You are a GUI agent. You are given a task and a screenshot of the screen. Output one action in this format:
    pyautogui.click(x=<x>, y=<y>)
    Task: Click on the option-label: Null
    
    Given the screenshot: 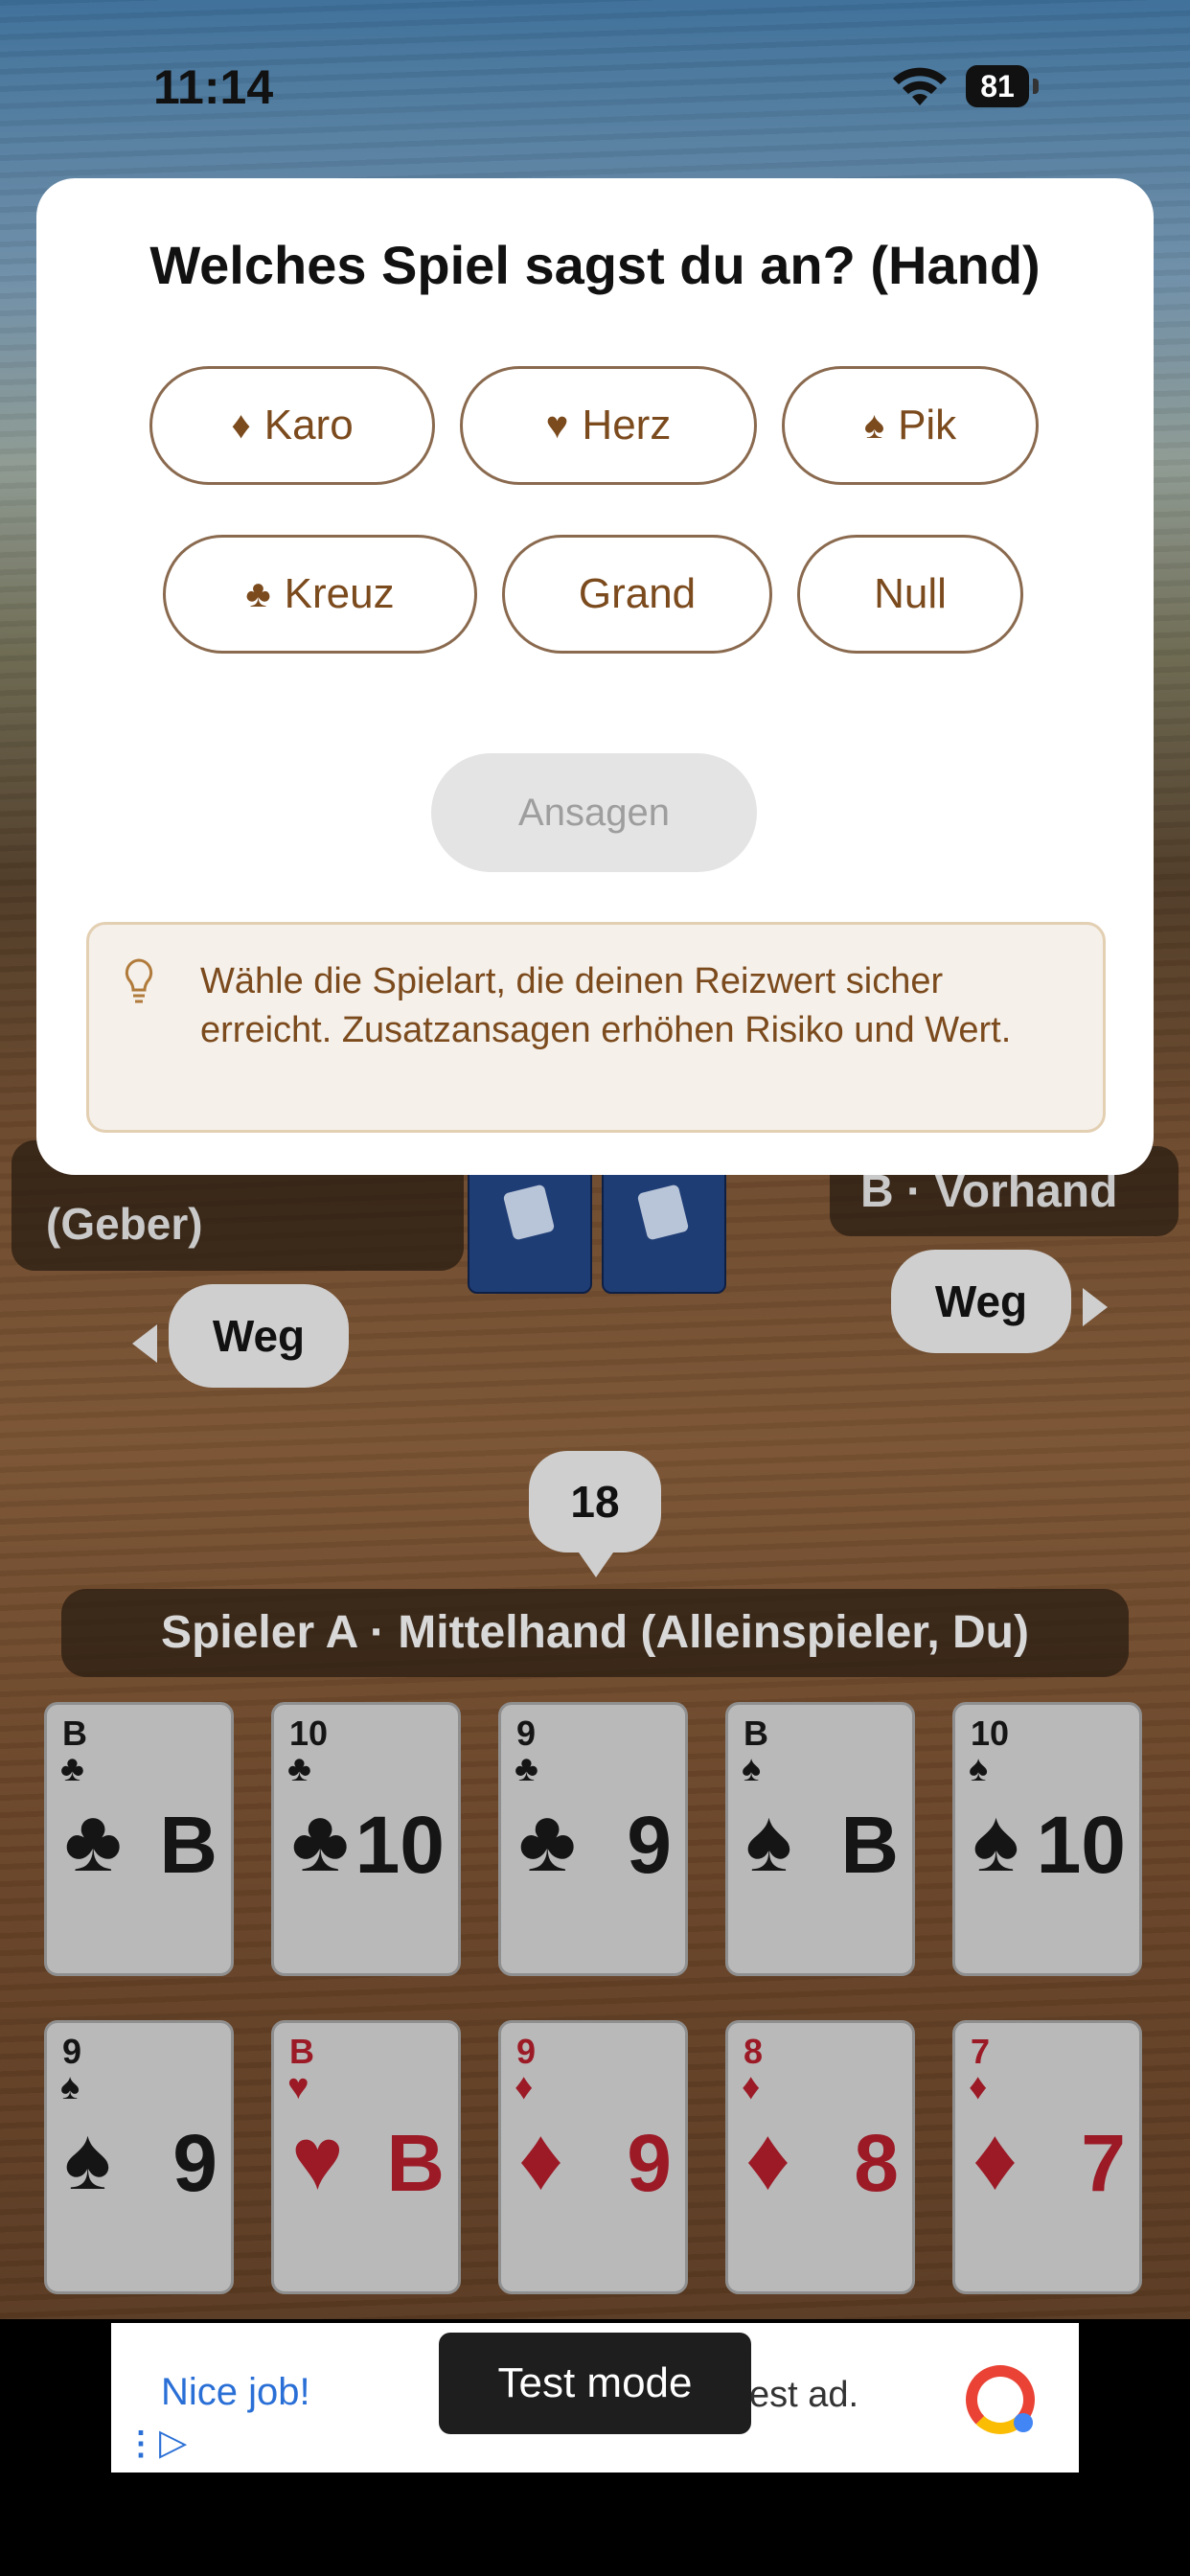 What is the action you would take?
    pyautogui.click(x=911, y=594)
    